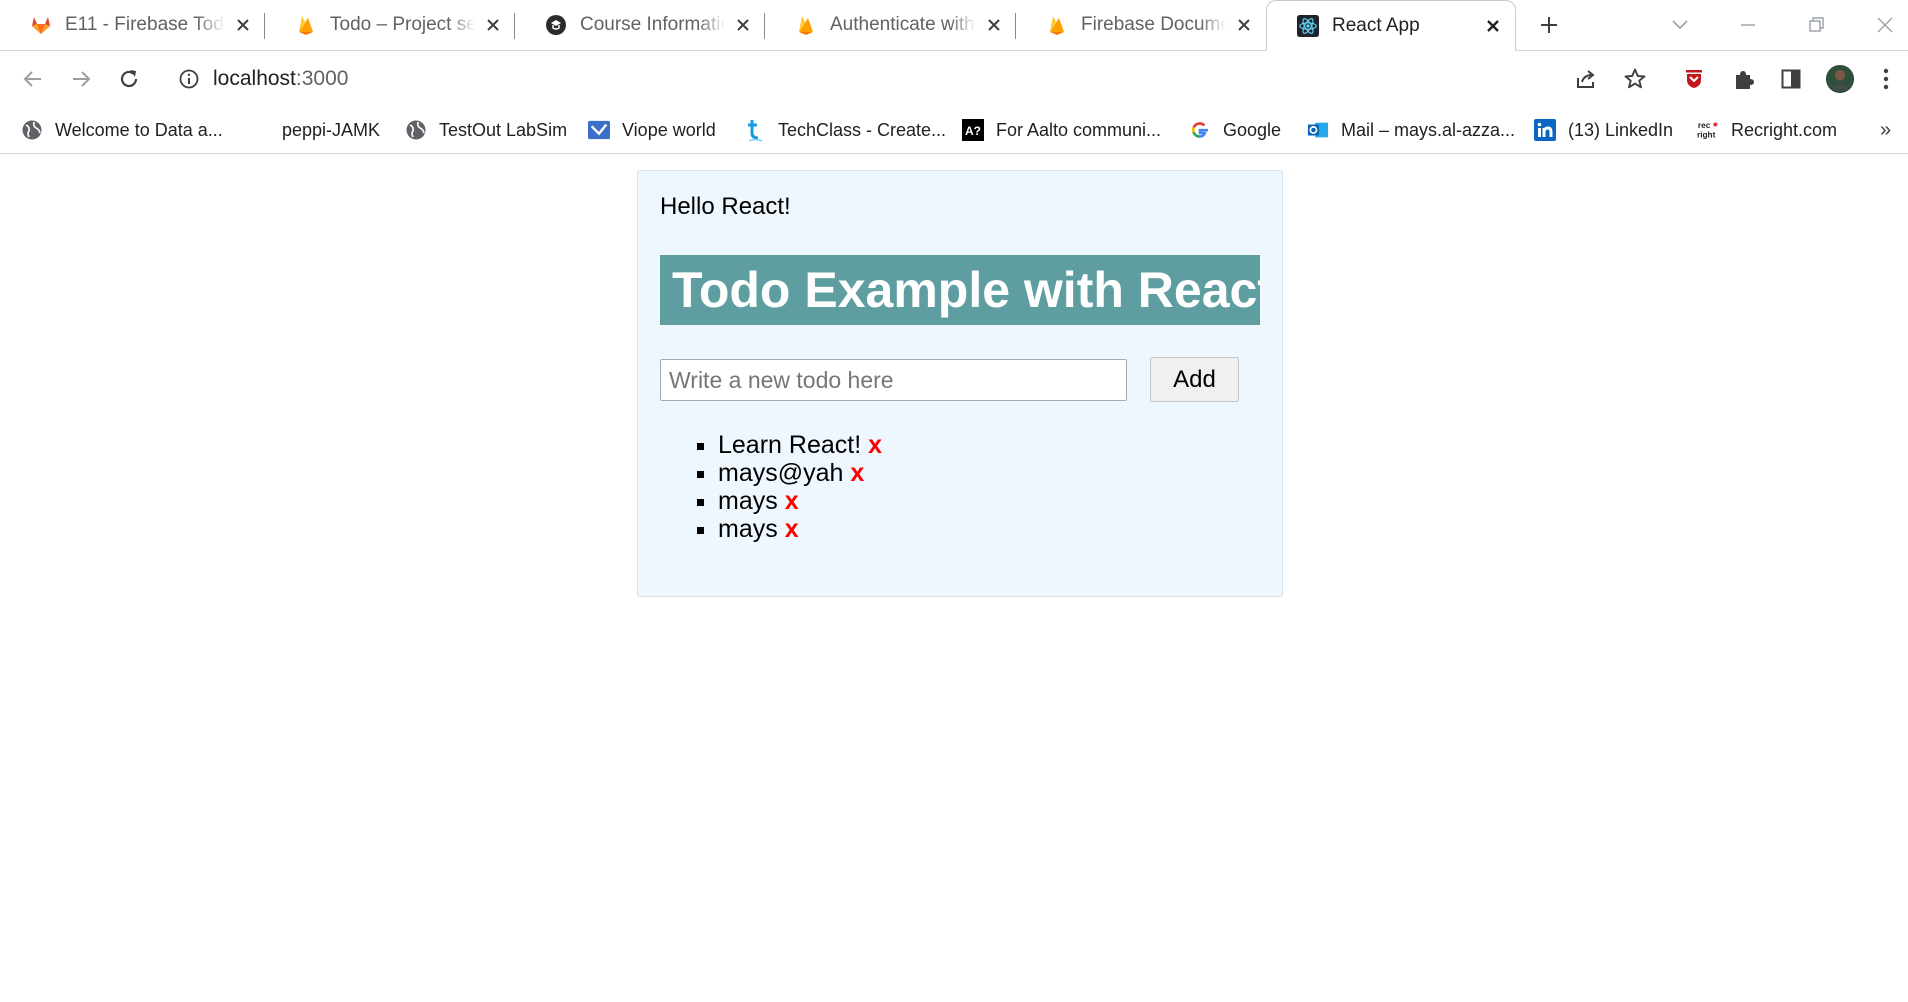 Image resolution: width=1908 pixels, height=1002 pixels. Describe the element at coordinates (1885, 130) in the screenshot. I see `bookmarks-overflow-button: »` at that location.